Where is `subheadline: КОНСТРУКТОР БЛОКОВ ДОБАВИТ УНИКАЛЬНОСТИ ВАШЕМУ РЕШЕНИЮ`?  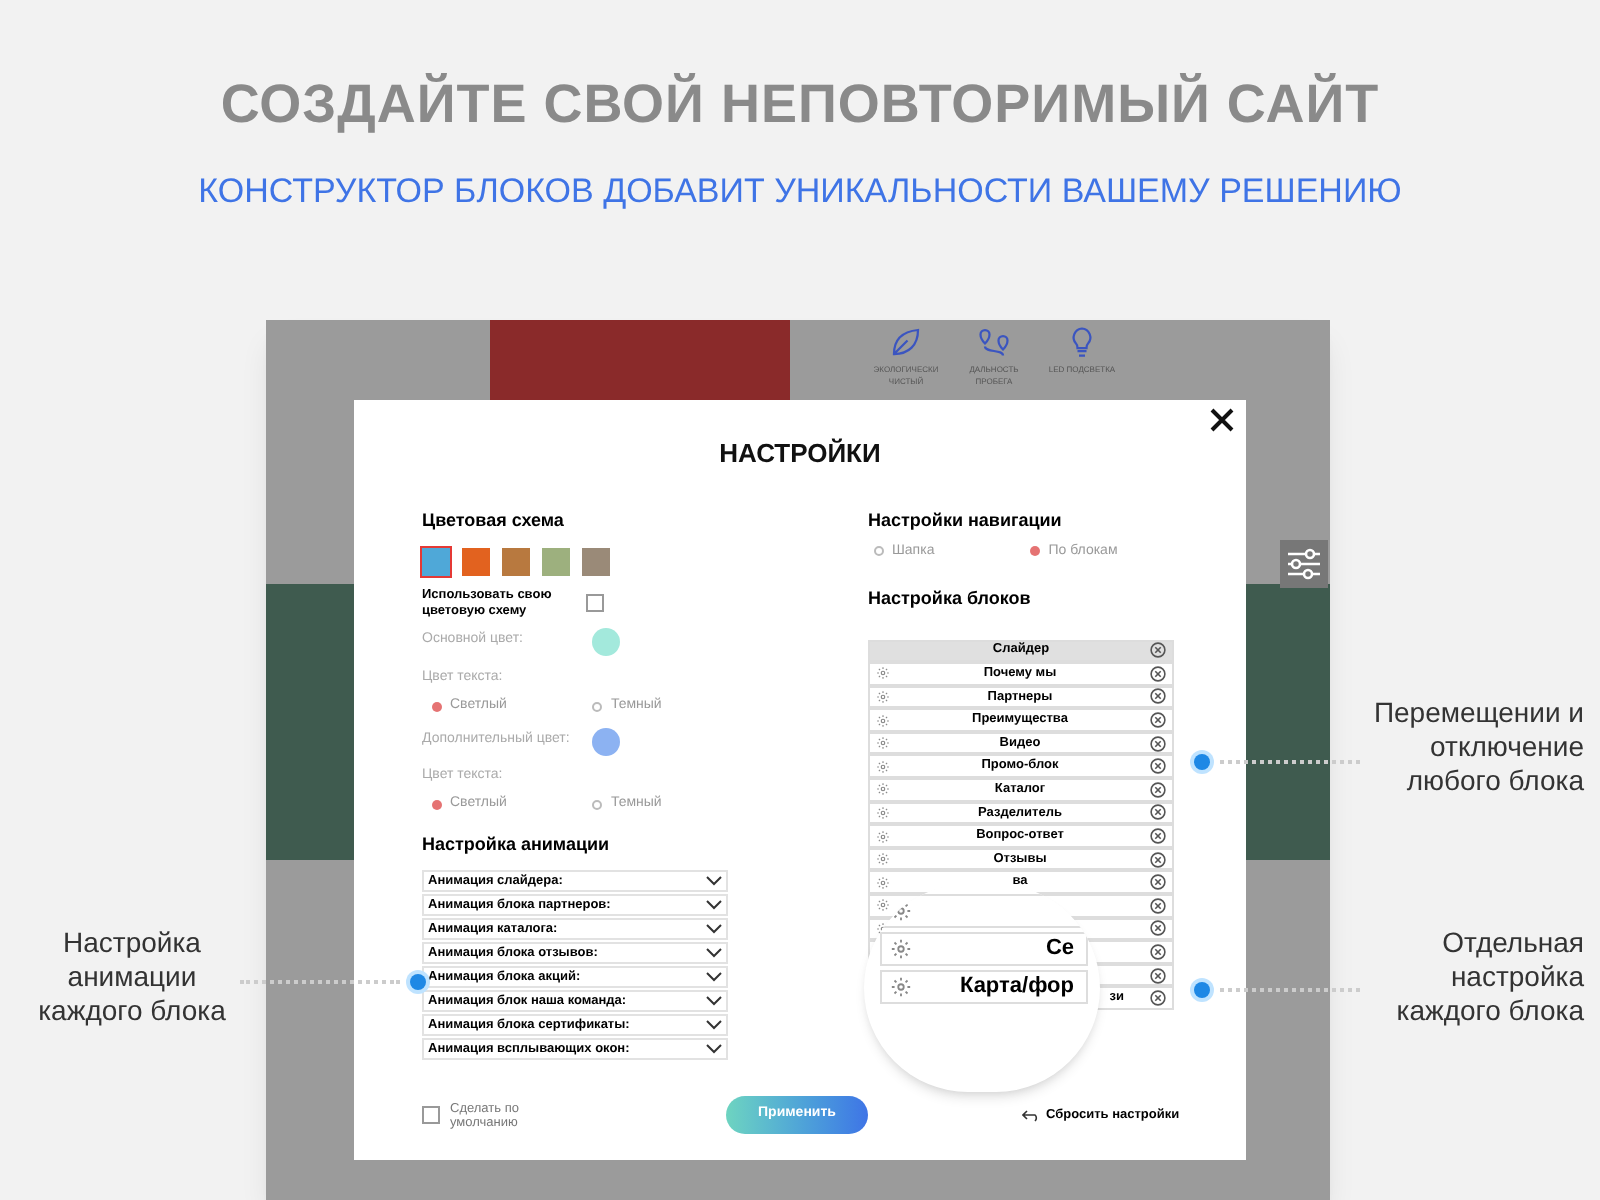
subheadline: КОНСТРУКТОР БЛОКОВ ДОБАВИТ УНИКАЛЬНОСТИ ВАШЕМУ РЕШЕНИЮ is located at coordinates (800, 191).